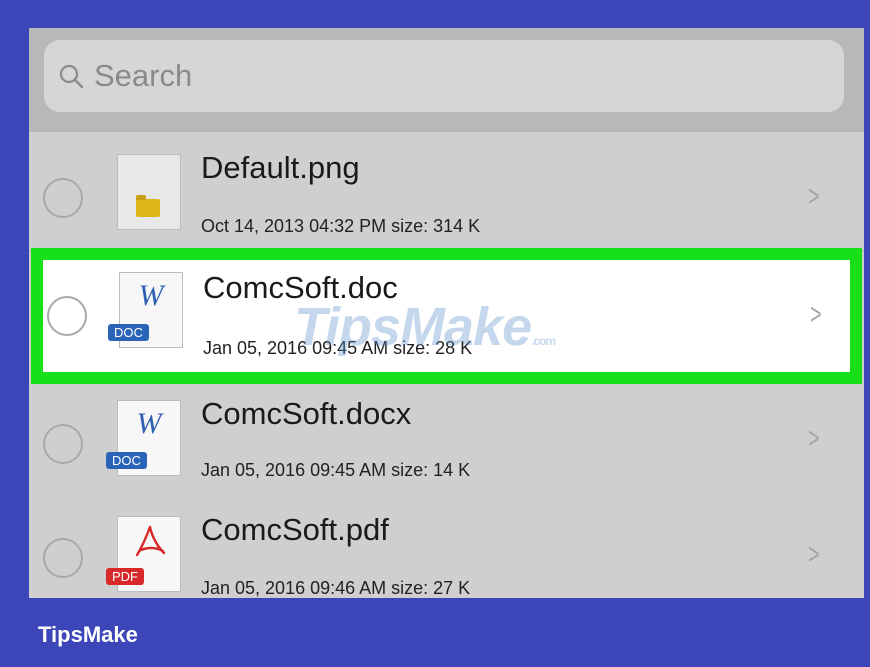 Image resolution: width=870 pixels, height=667 pixels. Describe the element at coordinates (88, 634) in the screenshot. I see `brand-logo-text: TipsMake` at that location.